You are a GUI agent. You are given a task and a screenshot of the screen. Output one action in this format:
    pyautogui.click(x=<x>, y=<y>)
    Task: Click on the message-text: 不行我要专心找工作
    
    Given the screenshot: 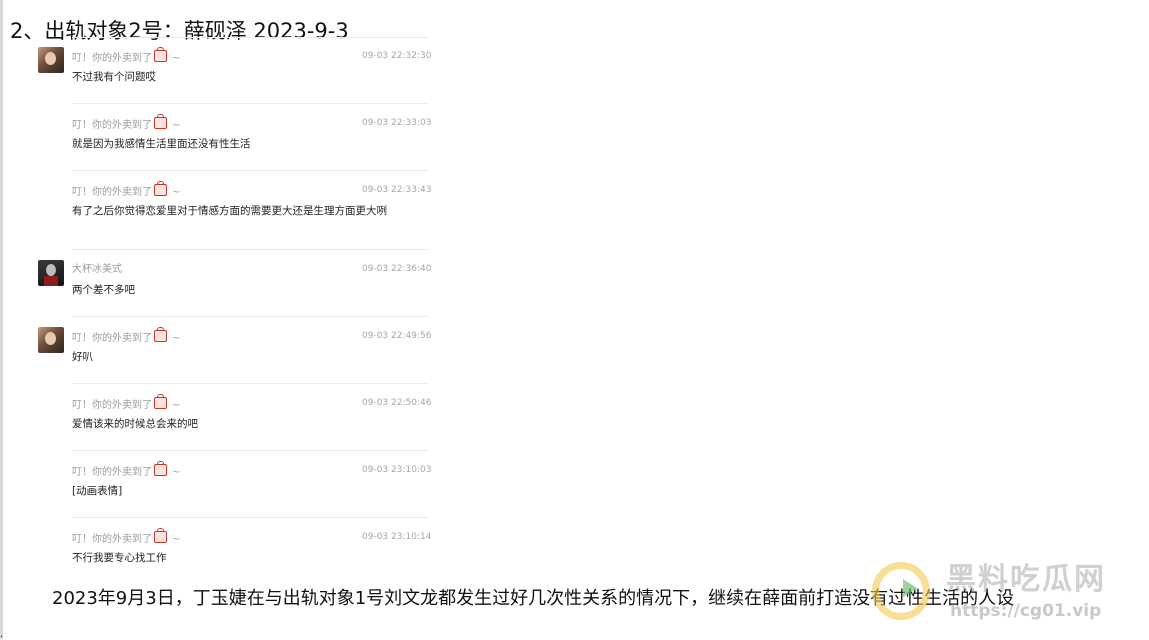 What is the action you would take?
    pyautogui.click(x=119, y=558)
    